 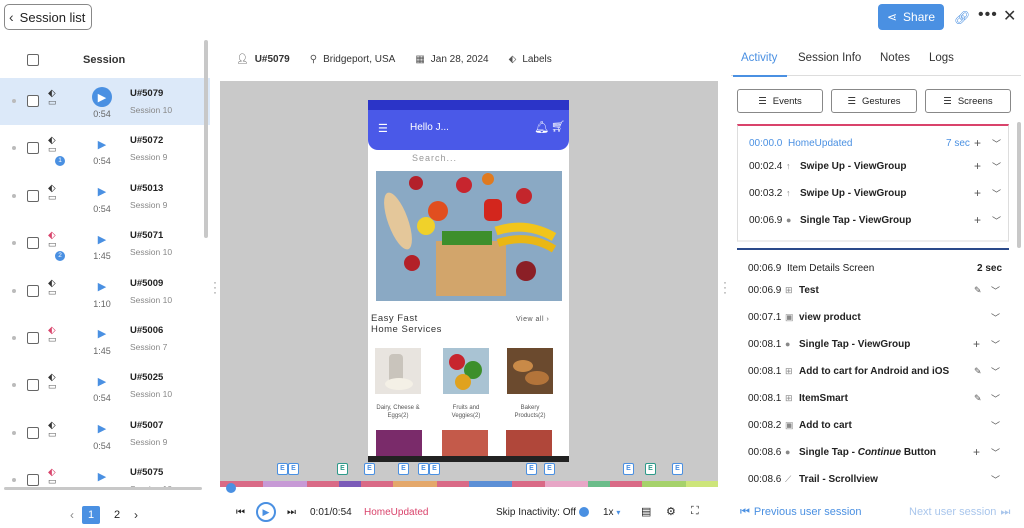 I want to click on activity-row: 00:08.6 ⟋ Trail - Scrollview ﹀, so click(x=873, y=479).